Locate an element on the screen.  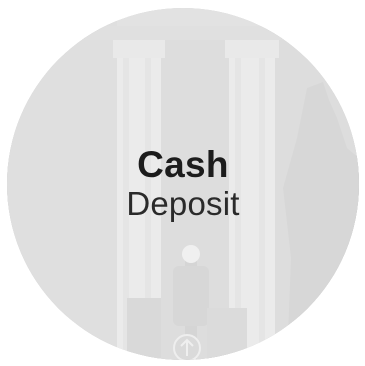
tile-title-light: Deposit is located at coordinates (183, 203).